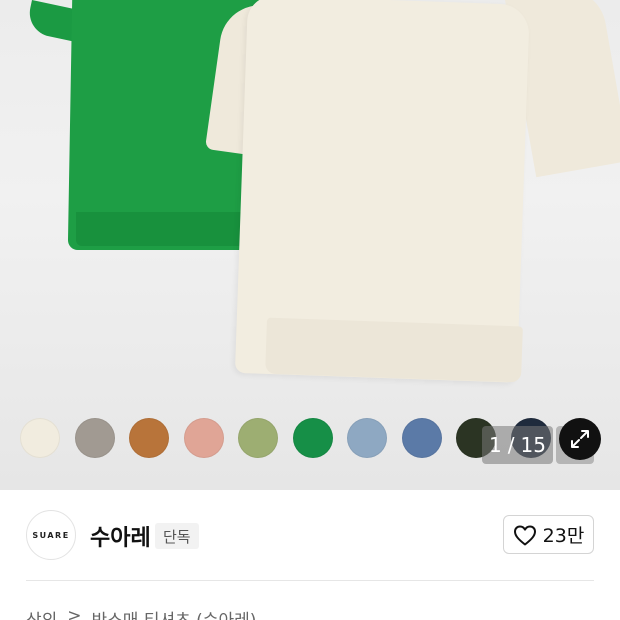 The image size is (620, 620). I want to click on like-count: 23만, so click(563, 536).